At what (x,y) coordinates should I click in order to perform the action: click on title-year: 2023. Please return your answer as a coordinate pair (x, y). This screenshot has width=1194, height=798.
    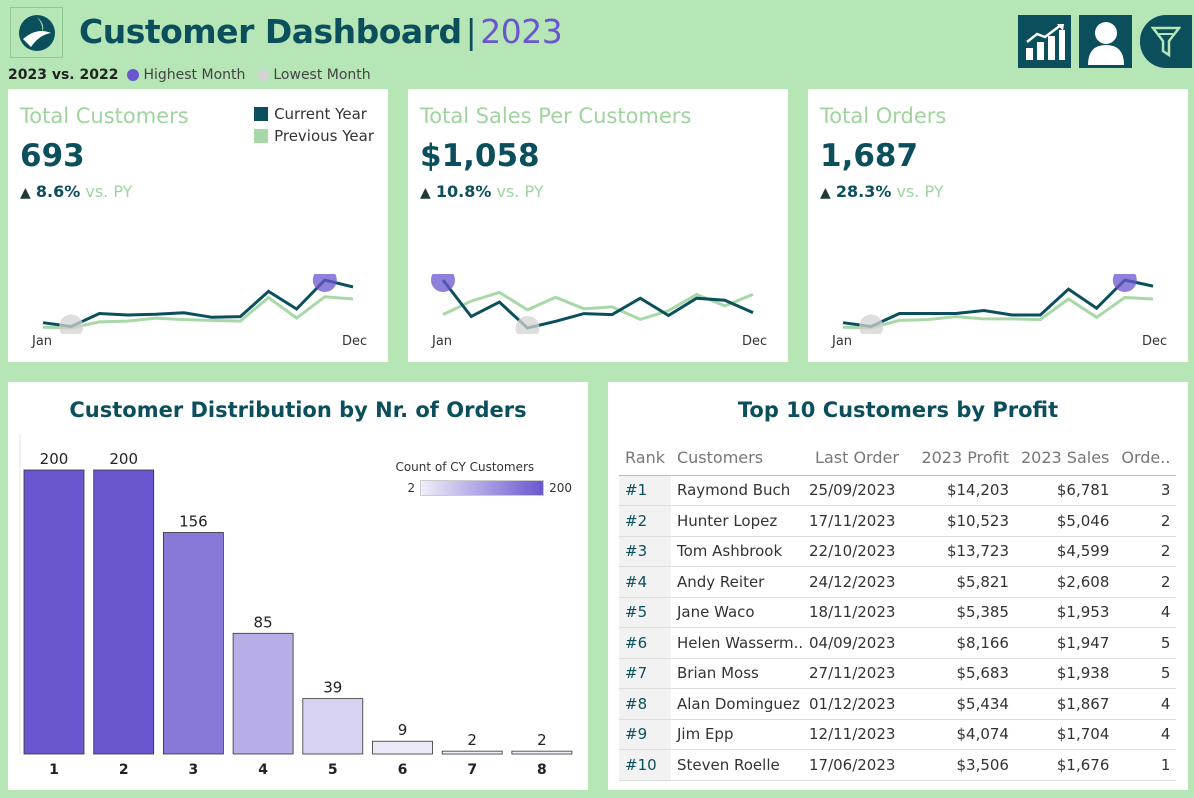
    Looking at the image, I should click on (521, 31).